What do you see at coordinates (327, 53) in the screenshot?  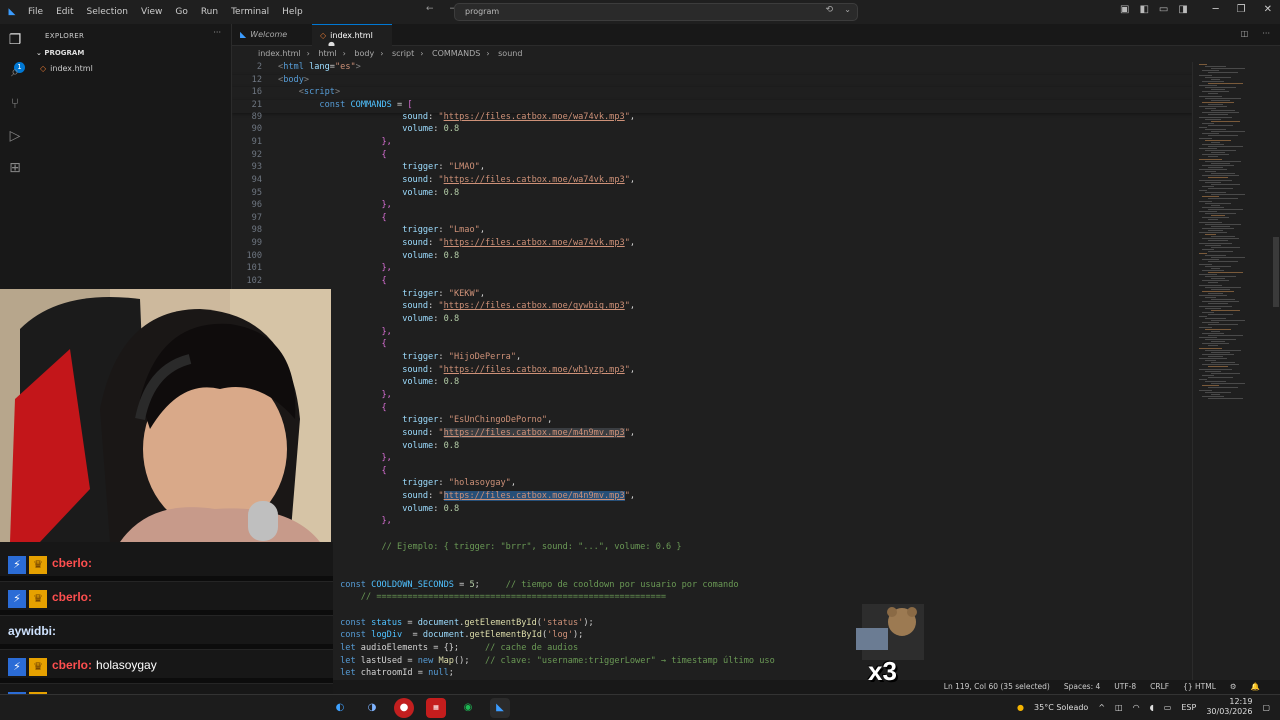 I see `breadcrumb-item: html` at bounding box center [327, 53].